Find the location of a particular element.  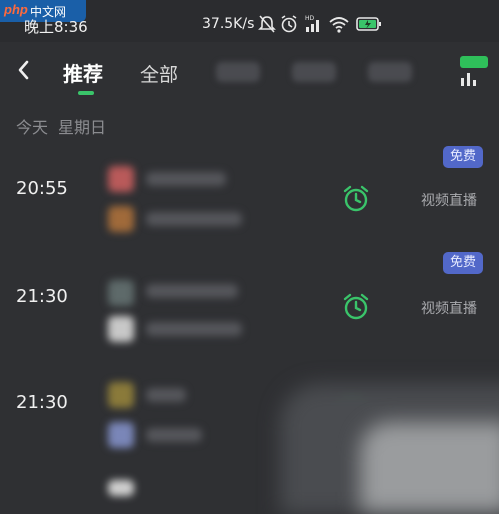

blurred-photo-light is located at coordinates (429, 467).